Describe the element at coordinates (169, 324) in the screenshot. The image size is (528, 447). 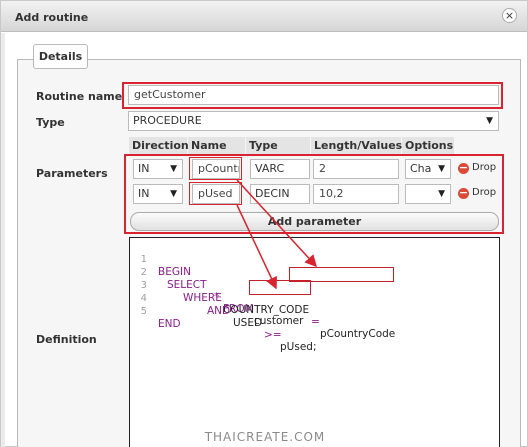
I see `code-end: END` at that location.